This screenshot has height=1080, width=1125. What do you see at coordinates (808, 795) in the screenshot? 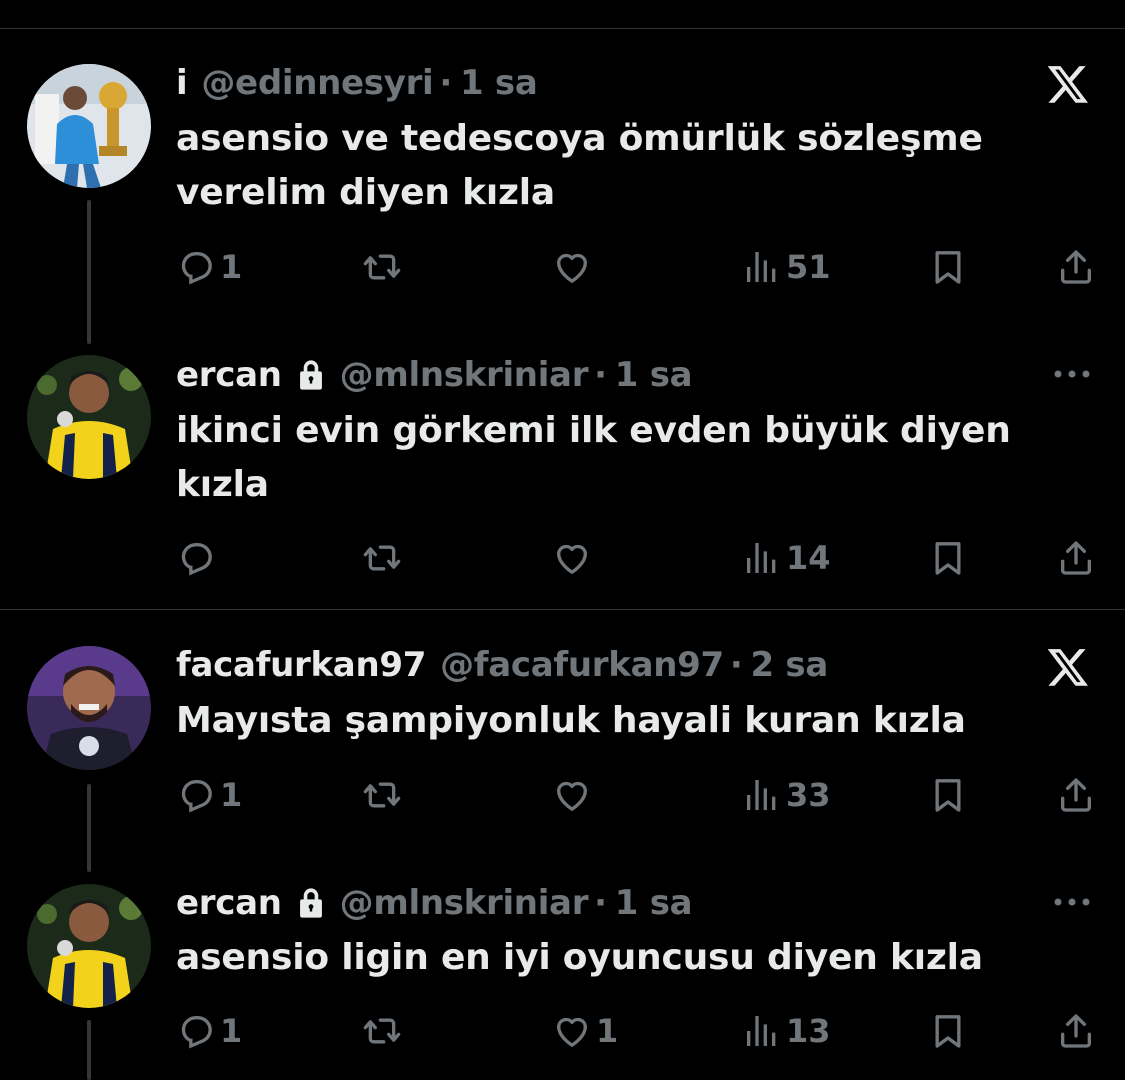
I see `views-count: 33` at bounding box center [808, 795].